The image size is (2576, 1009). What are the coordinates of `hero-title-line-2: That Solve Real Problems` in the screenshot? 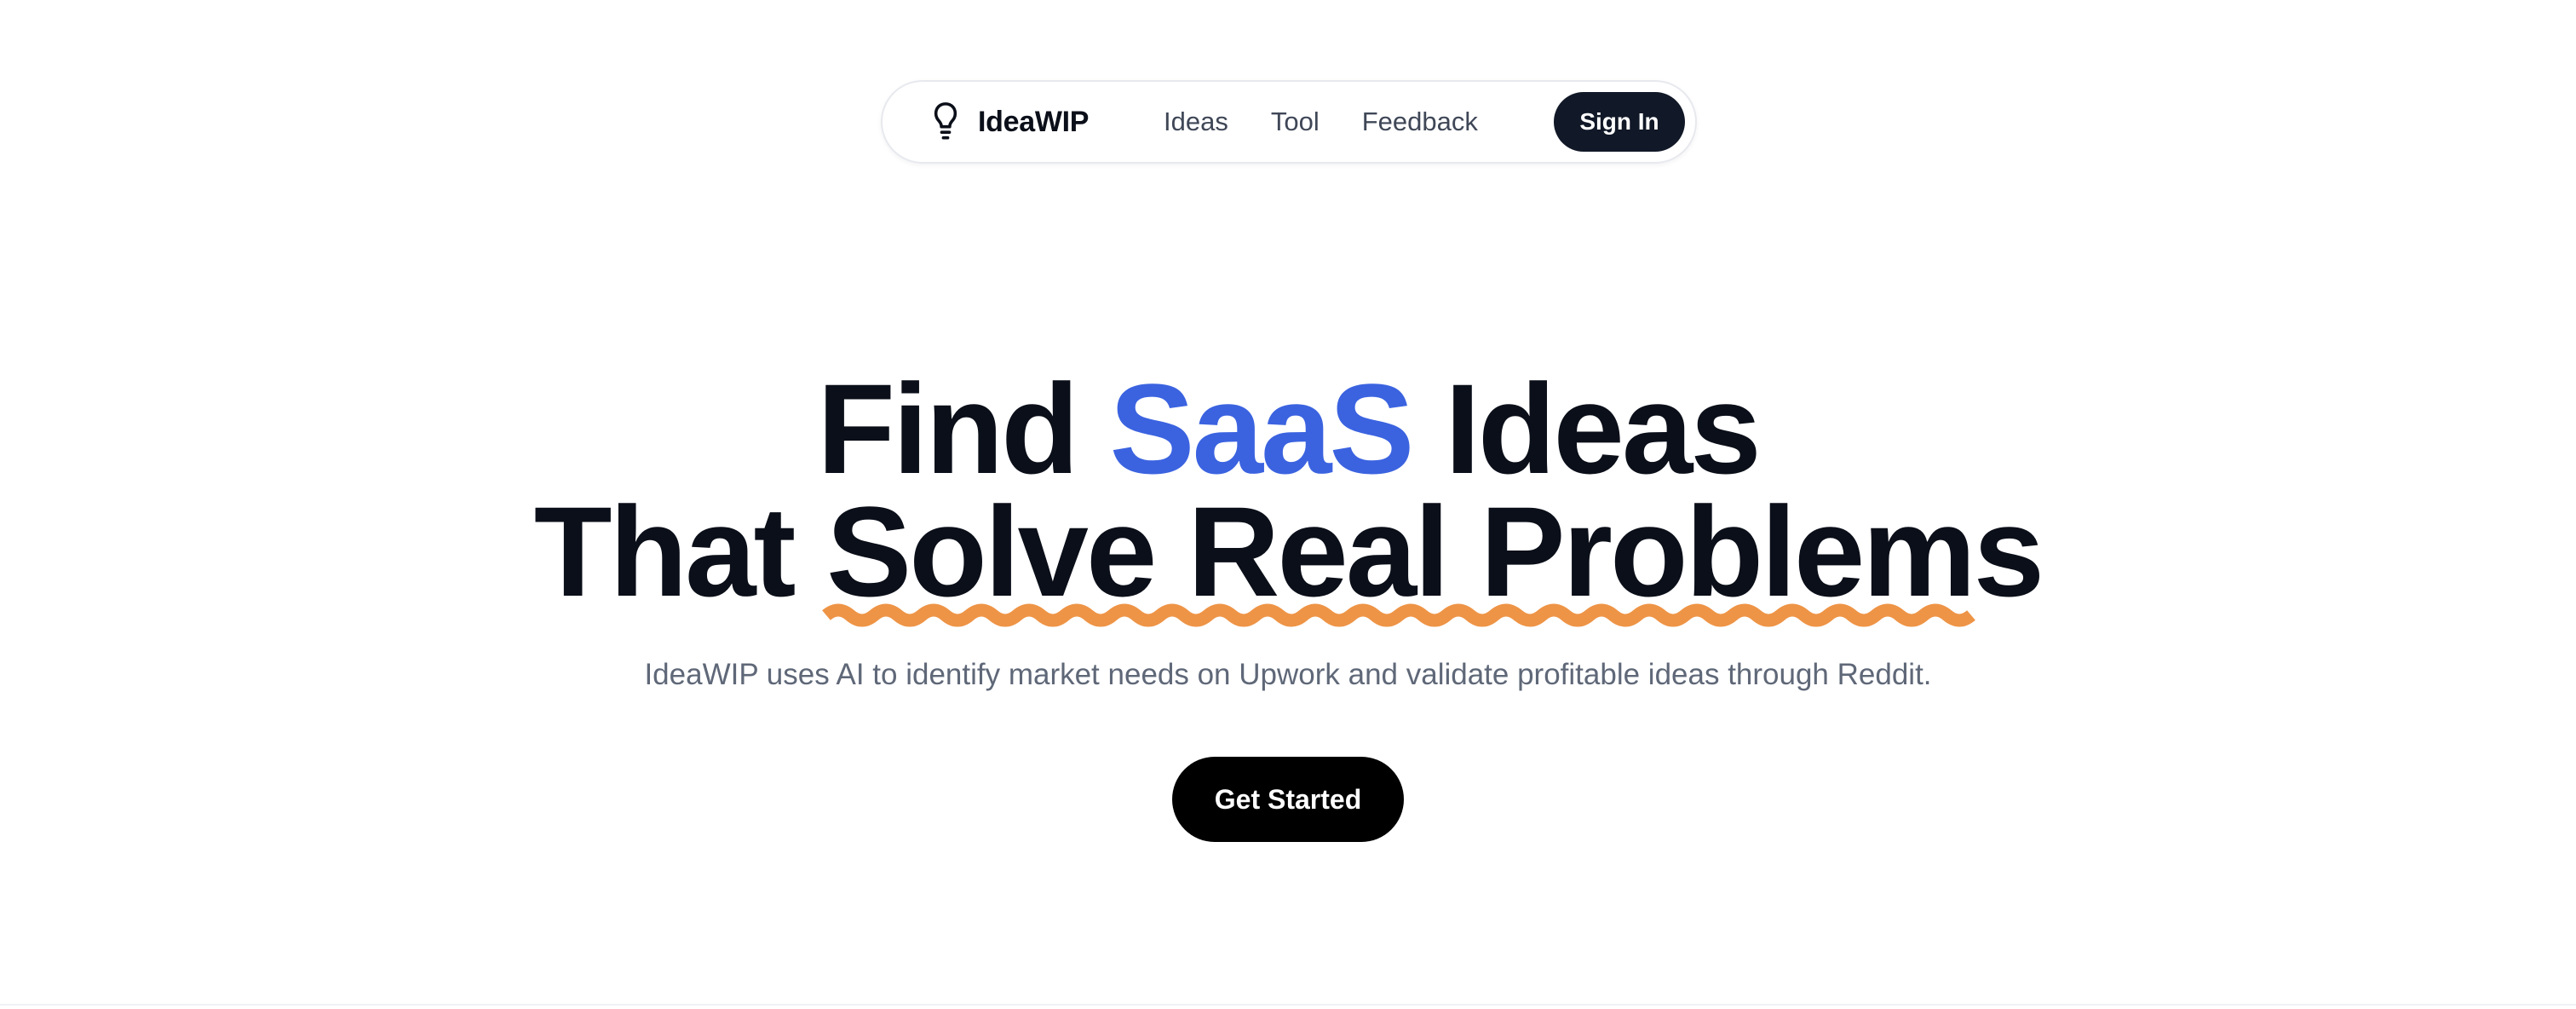 It's located at (1288, 557).